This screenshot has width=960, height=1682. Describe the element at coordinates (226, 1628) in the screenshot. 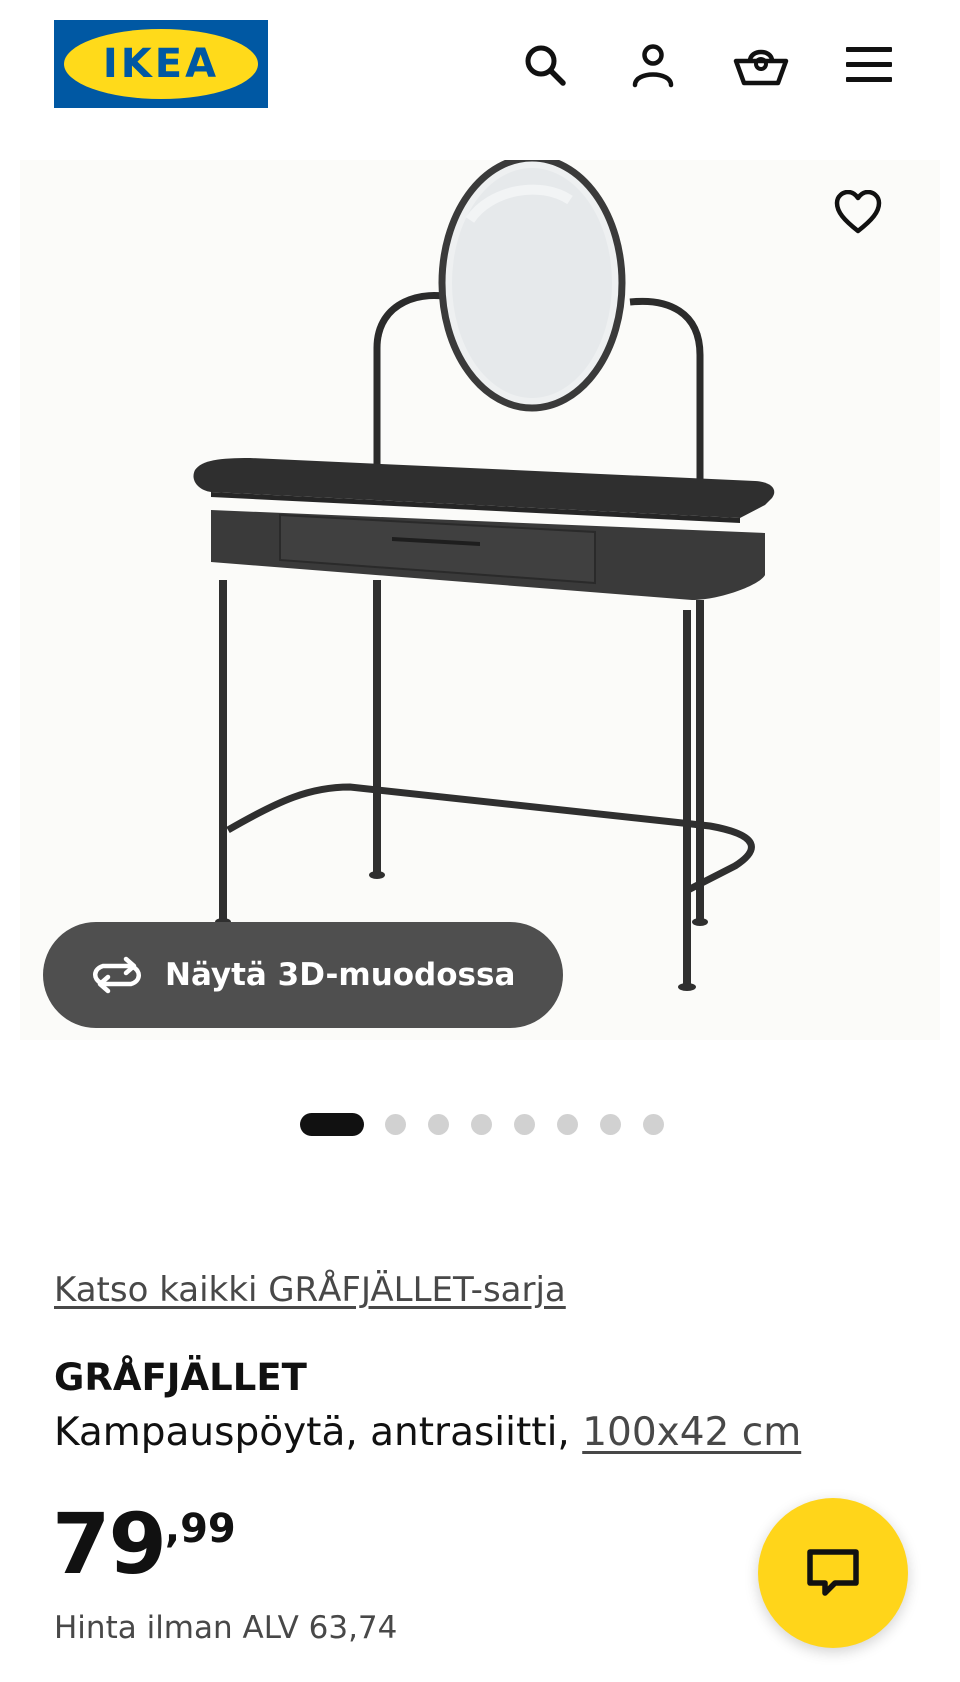

I see `price-without-vat: Hinta ilman ALV 63,74` at that location.